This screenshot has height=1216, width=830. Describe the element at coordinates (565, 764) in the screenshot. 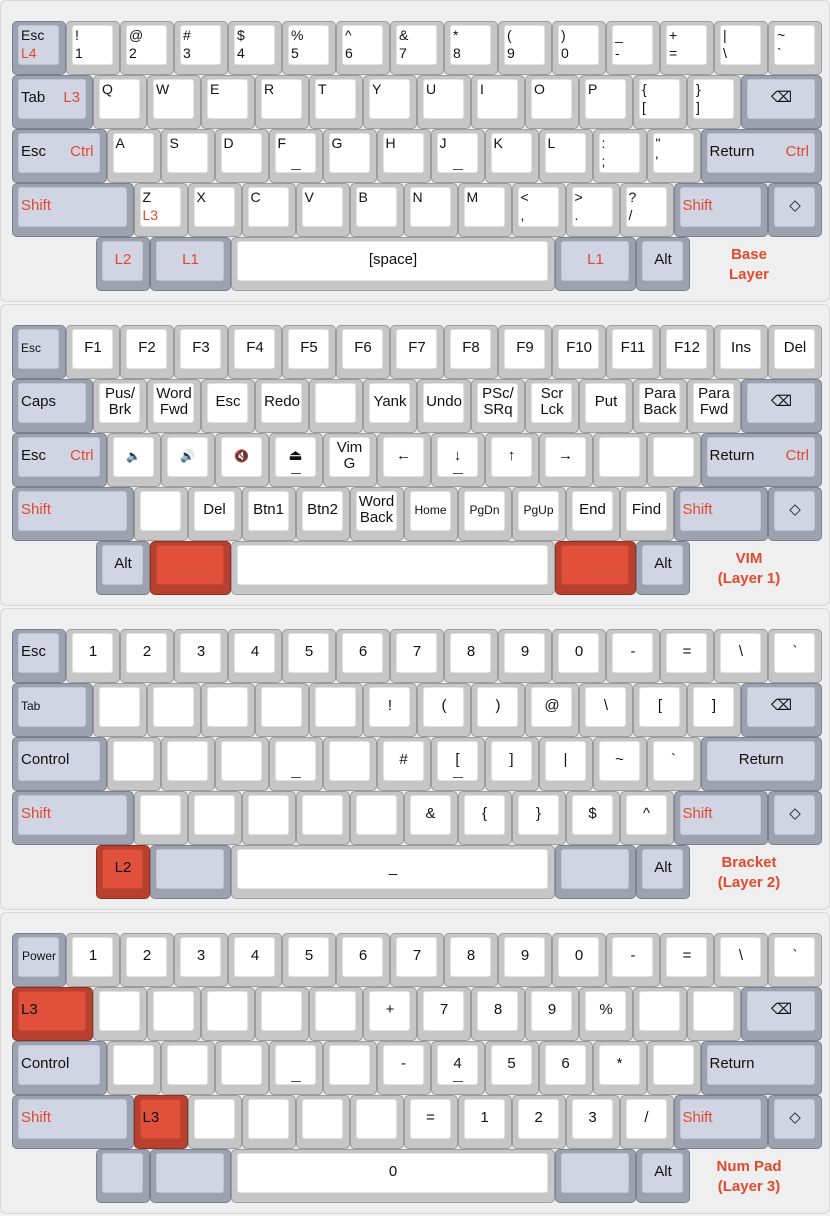

I see `key-blank: |` at that location.